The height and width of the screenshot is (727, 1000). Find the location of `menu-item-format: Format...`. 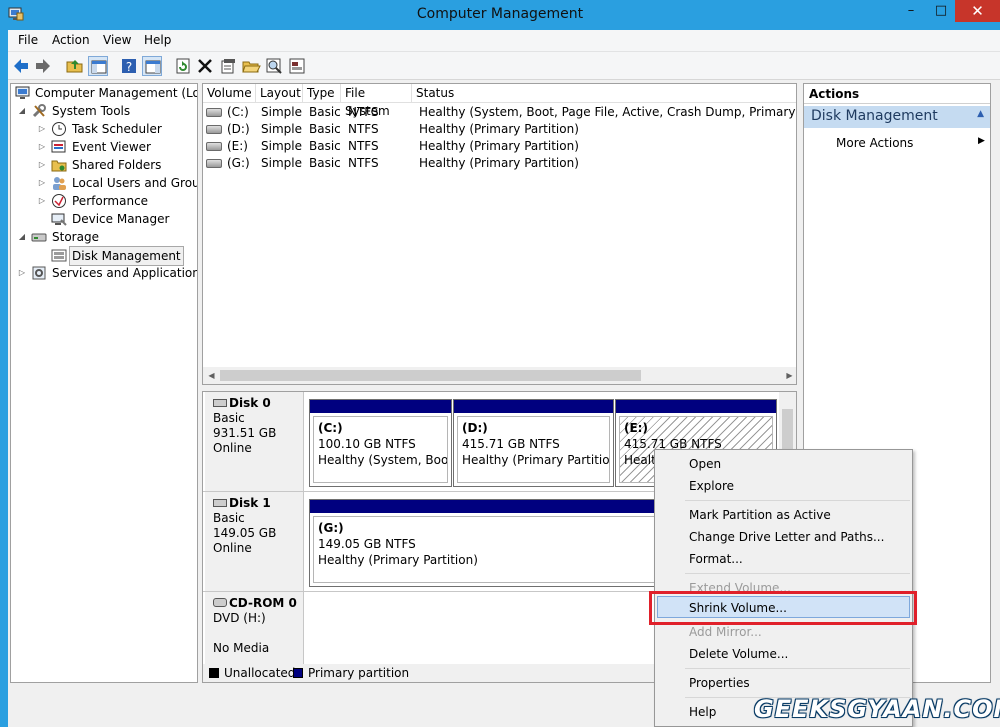

menu-item-format: Format... is located at coordinates (716, 559).